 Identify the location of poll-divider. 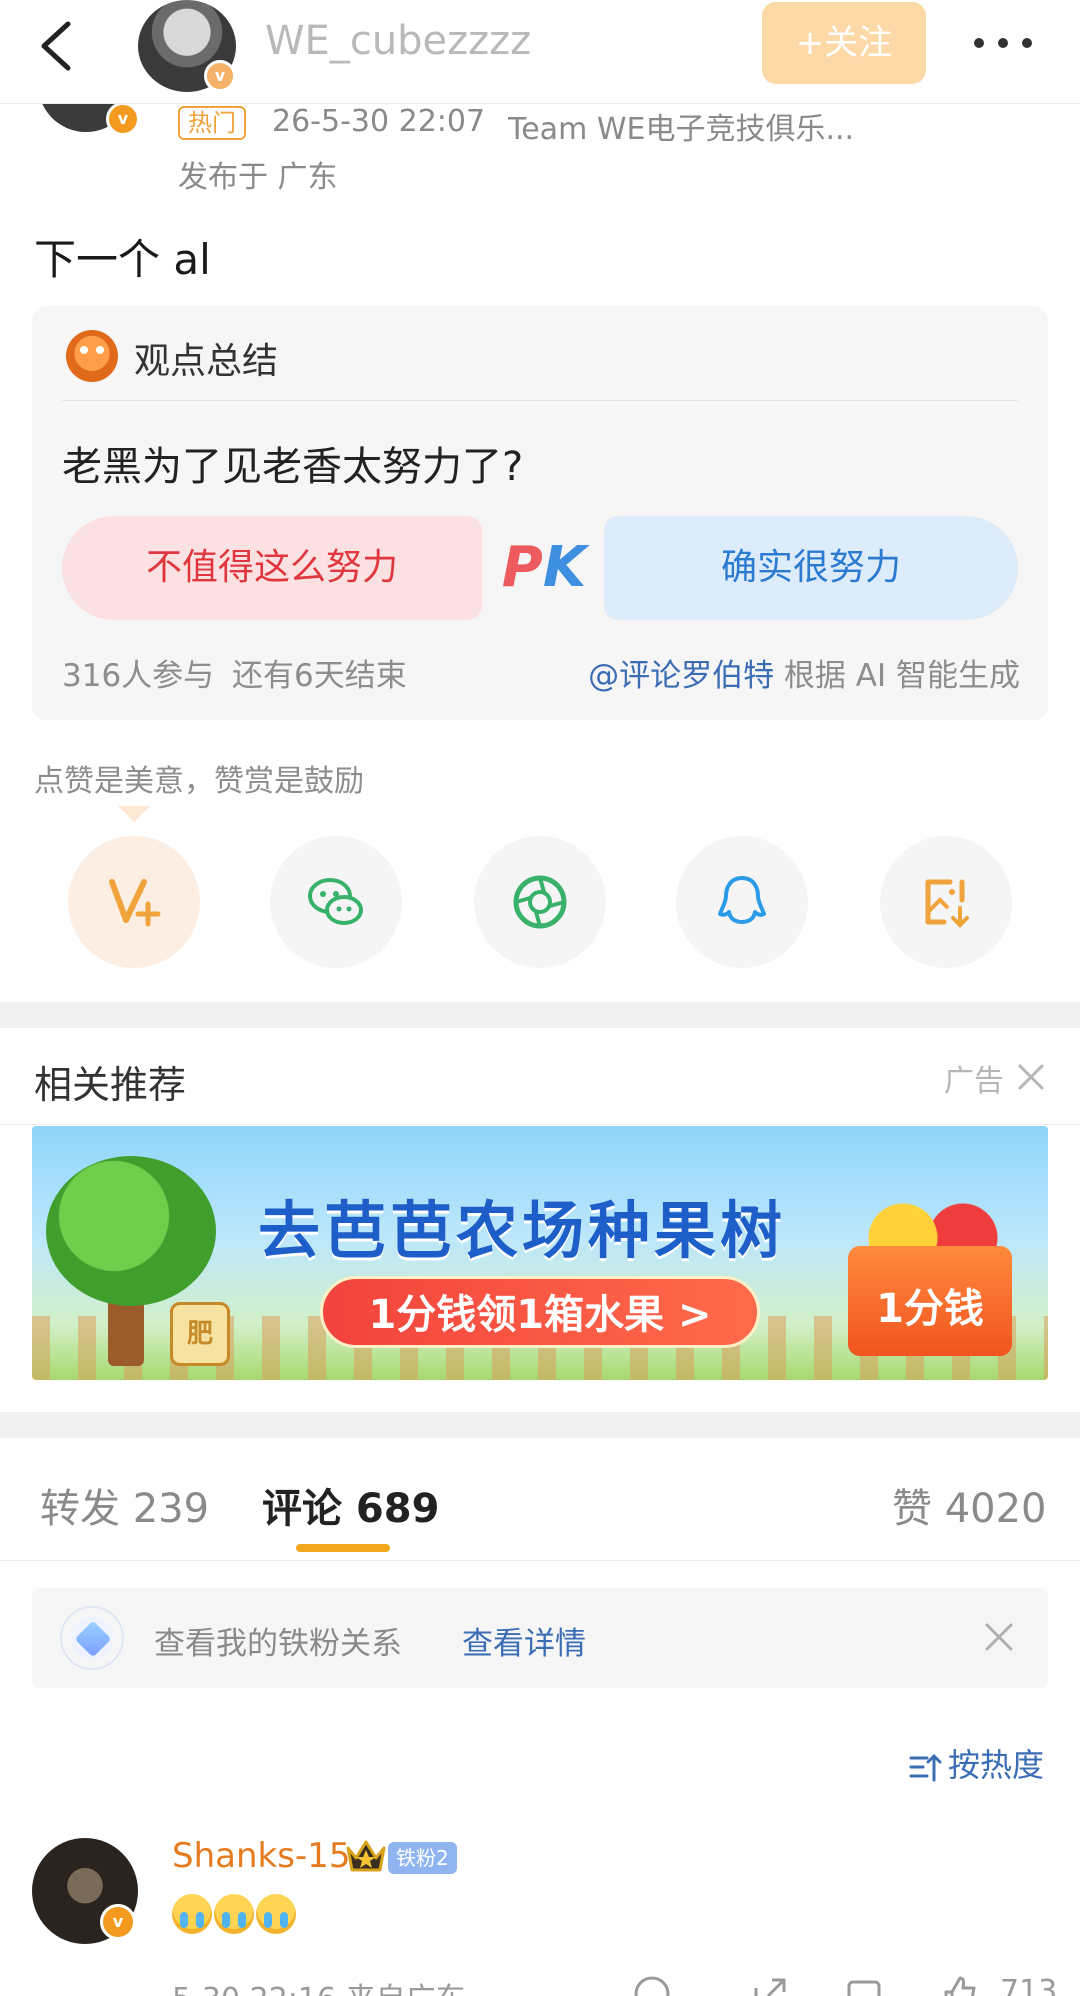
(540, 400).